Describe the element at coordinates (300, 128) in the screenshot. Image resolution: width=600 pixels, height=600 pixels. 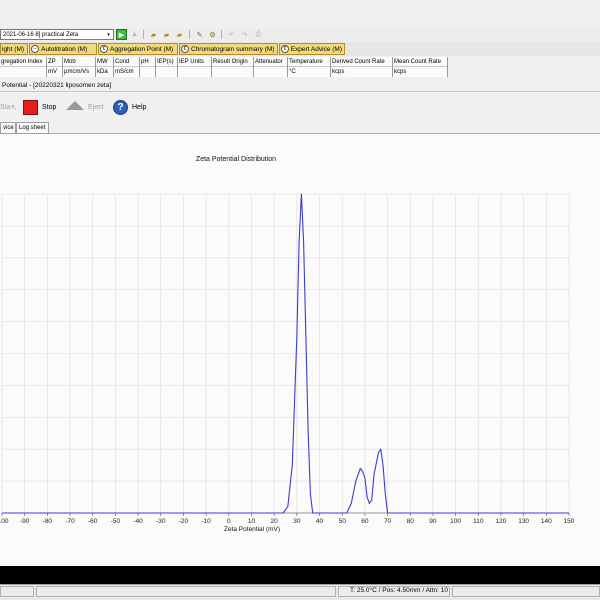
I see `view-tabs: vice Log sheet` at that location.